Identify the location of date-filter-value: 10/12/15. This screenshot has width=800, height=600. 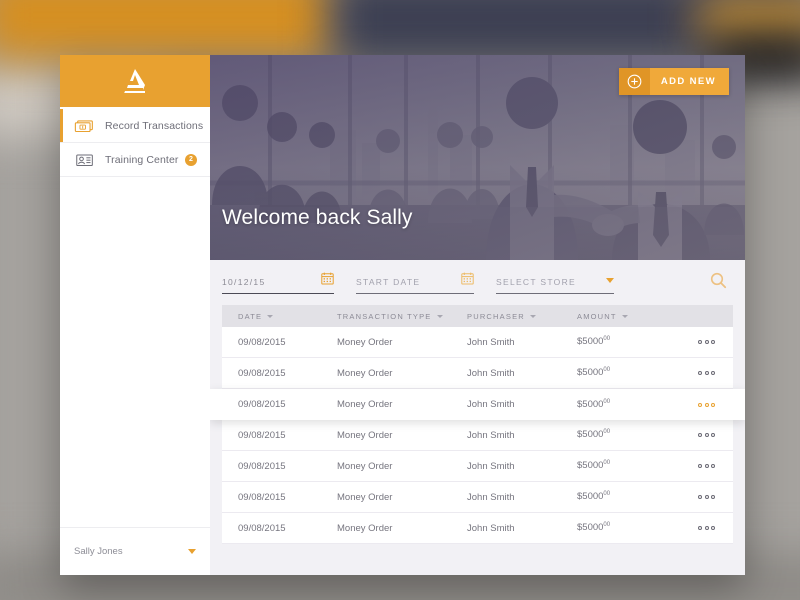
(244, 282).